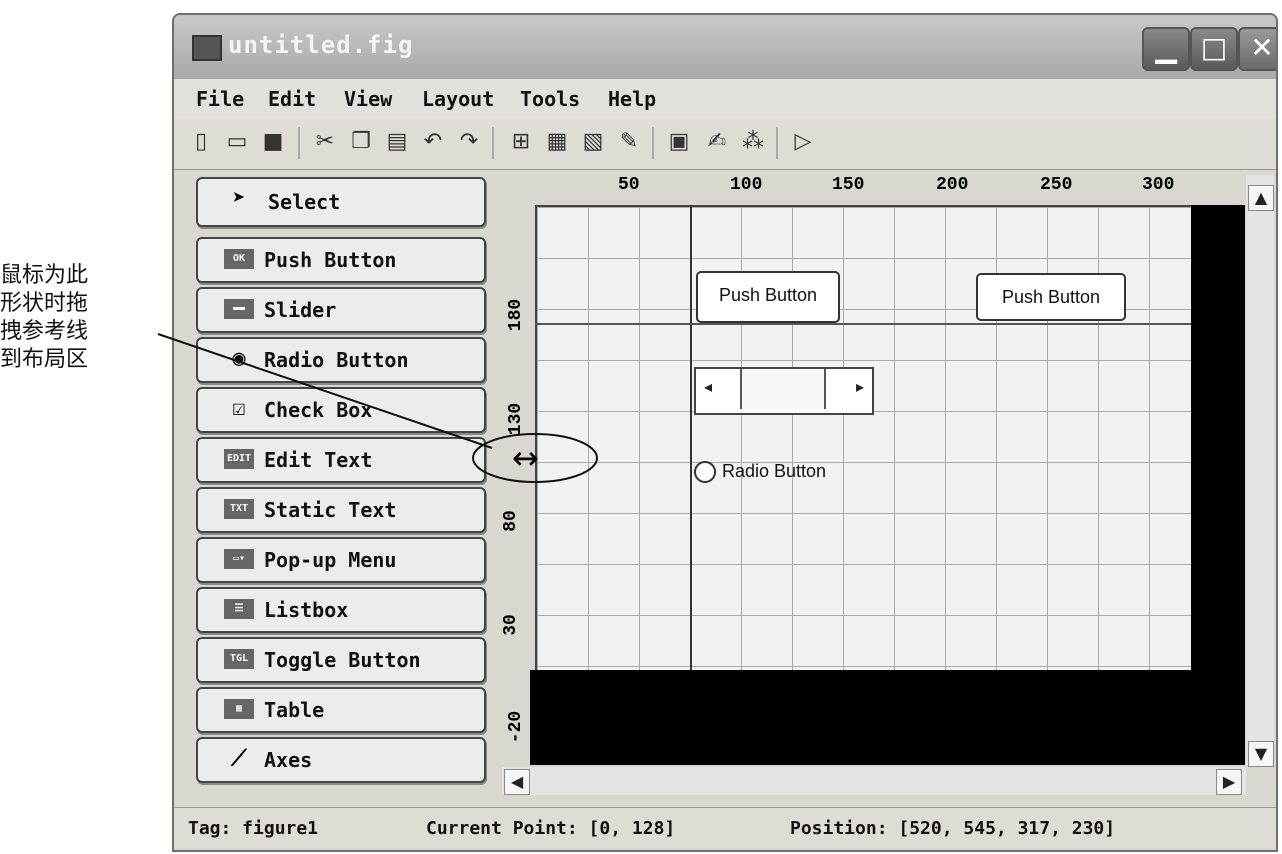 The width and height of the screenshot is (1282, 854). Describe the element at coordinates (753, 142) in the screenshot. I see `object-browser-icon: ⁂` at that location.